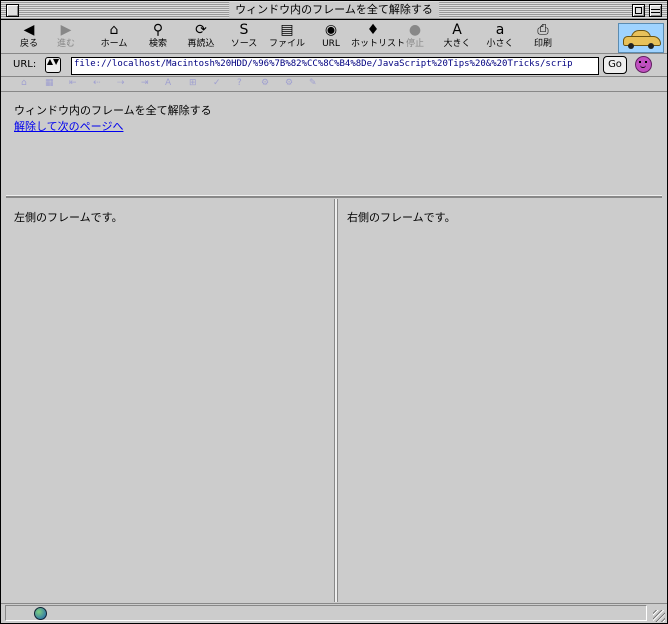  I want to click on nav2-icon: A, so click(168, 83).